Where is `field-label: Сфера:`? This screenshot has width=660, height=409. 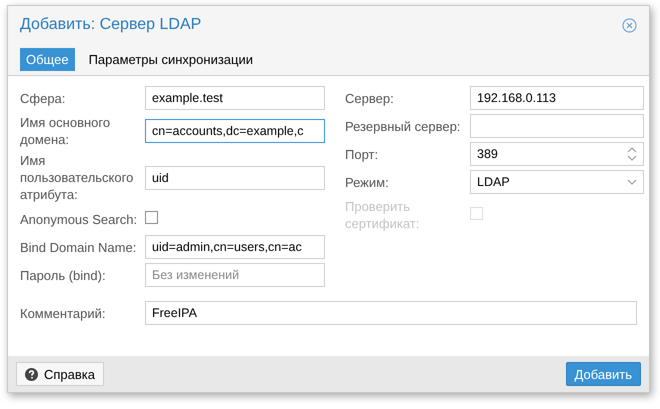 field-label: Сфера: is located at coordinates (43, 98).